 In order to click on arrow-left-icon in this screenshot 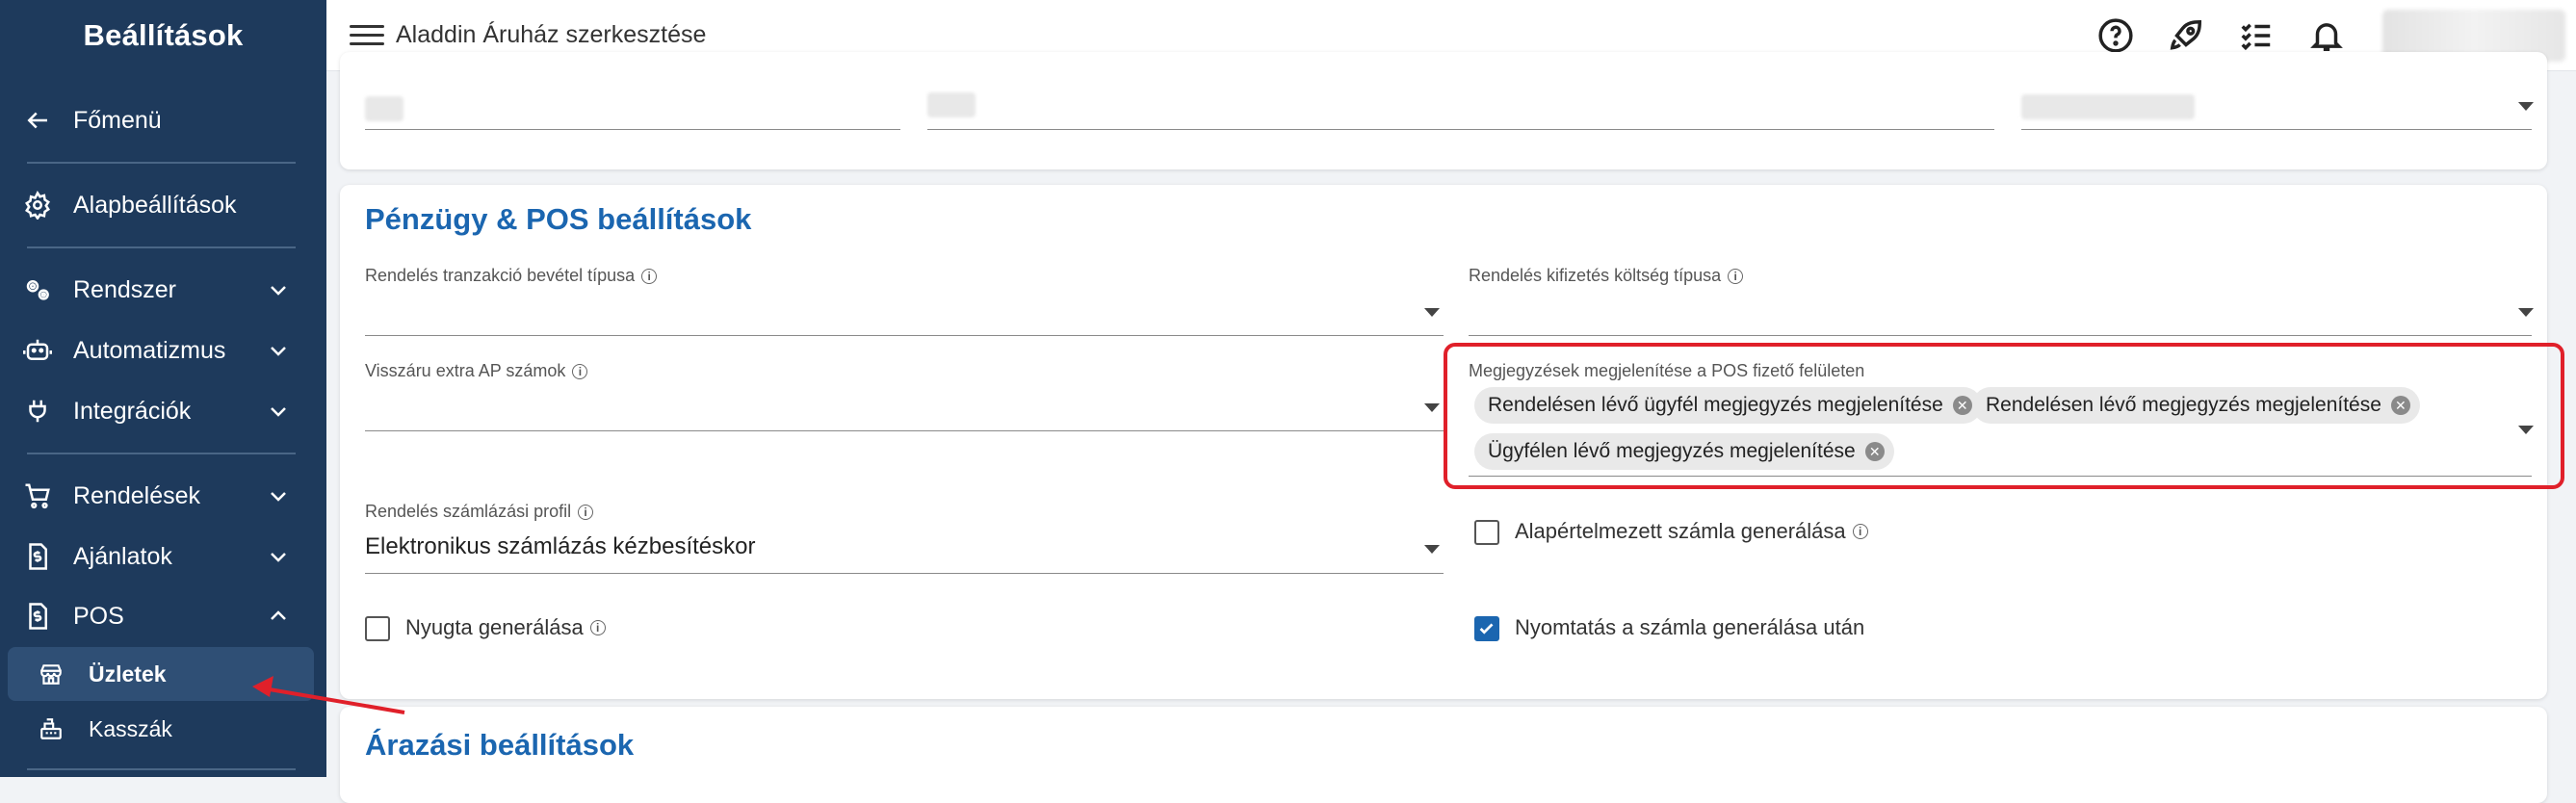, I will do `click(37, 120)`.